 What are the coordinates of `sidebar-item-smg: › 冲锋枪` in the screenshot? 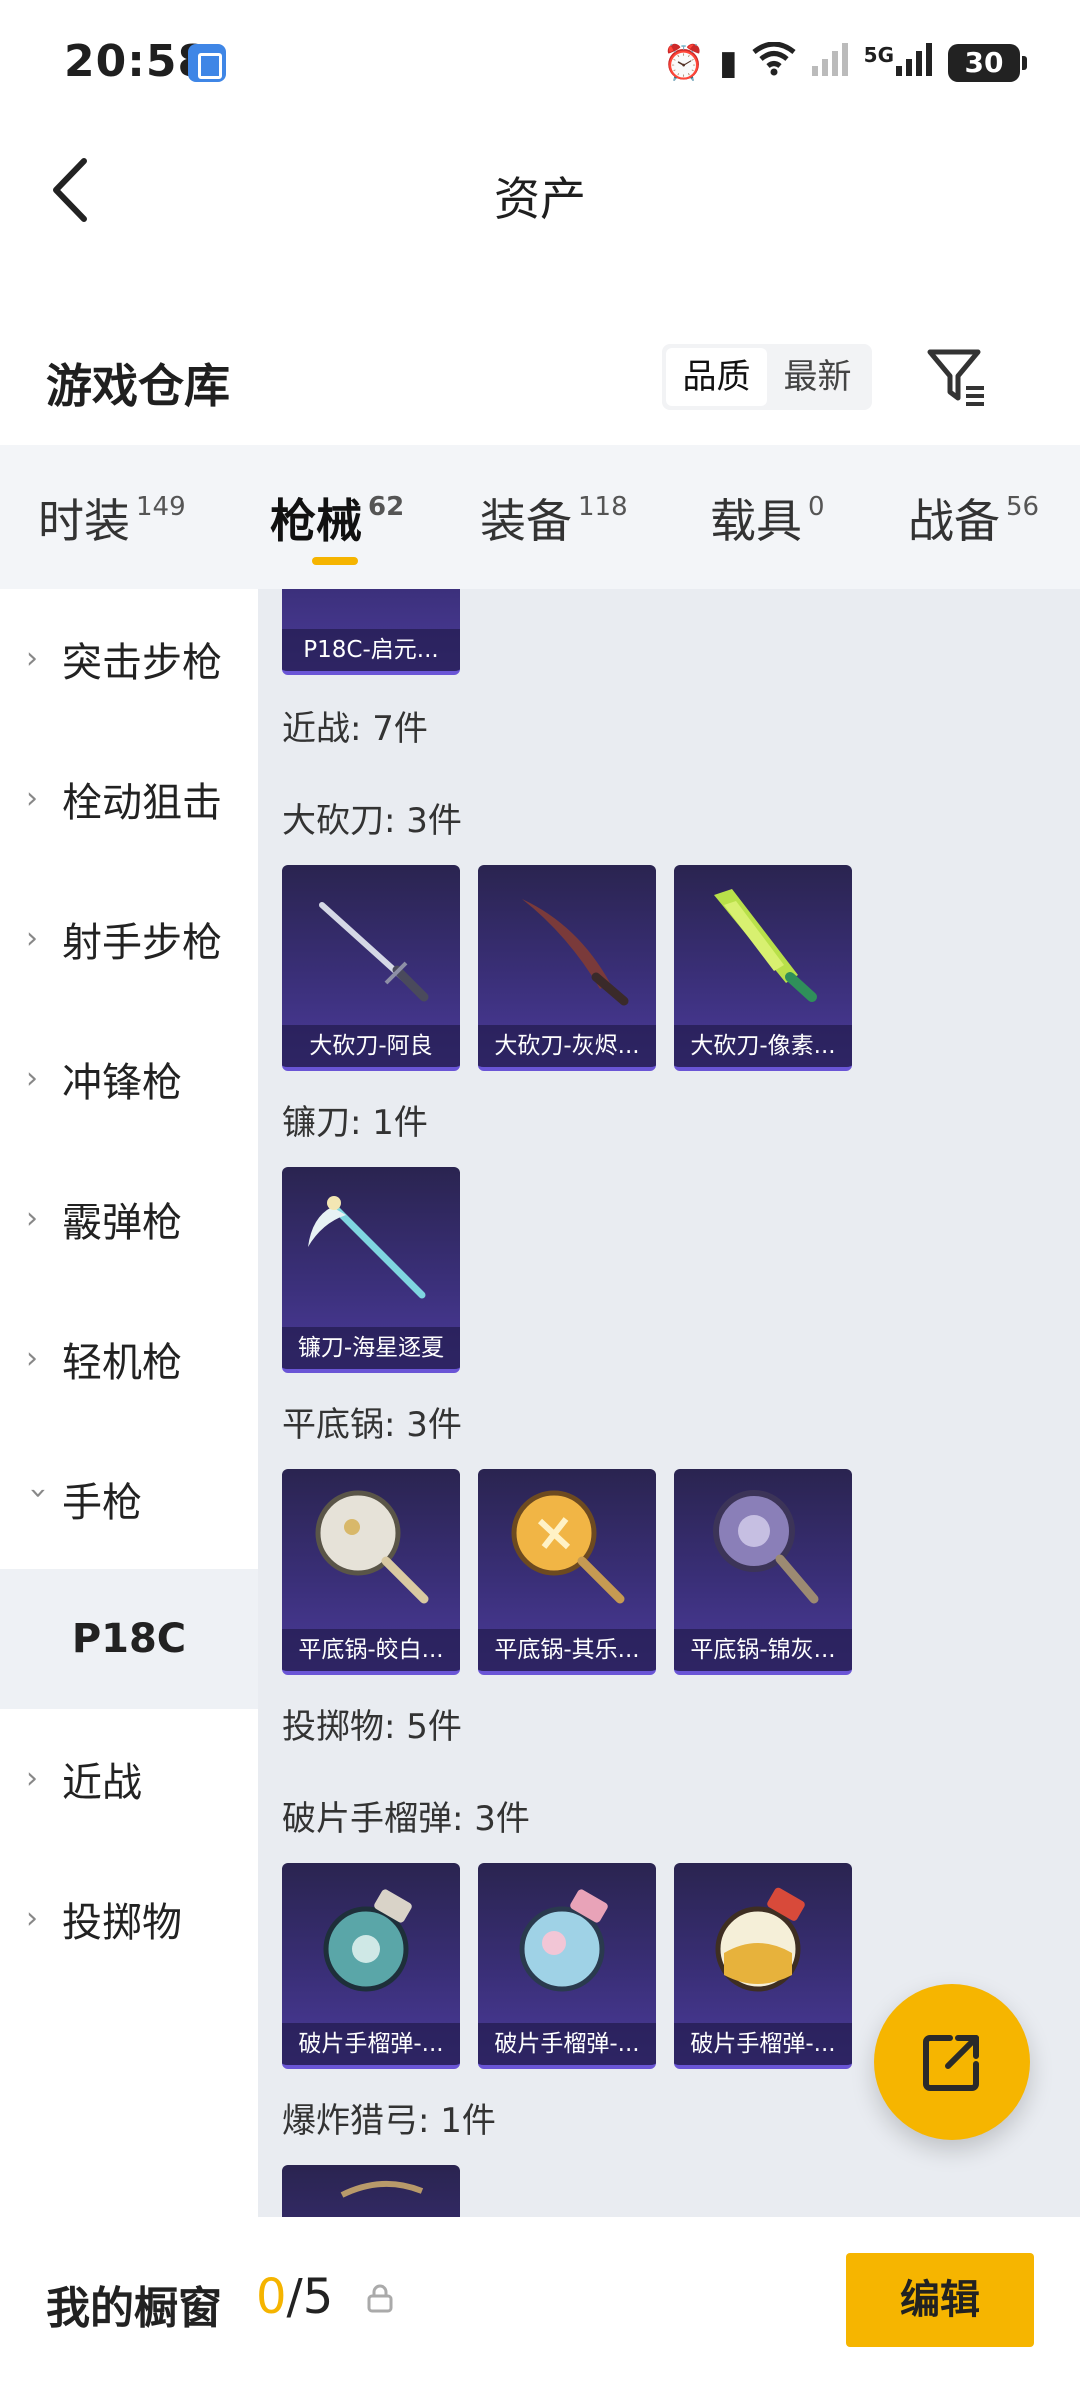 It's located at (129, 1079).